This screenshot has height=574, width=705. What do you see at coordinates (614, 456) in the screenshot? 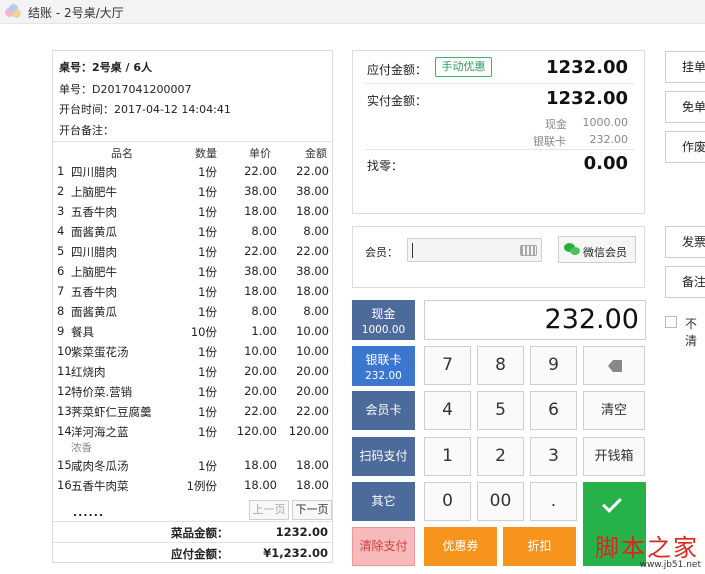
I see `open-cash-drawer-button: 开钱箱` at bounding box center [614, 456].